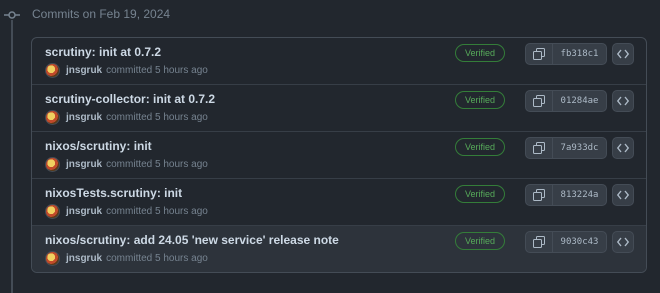 Image resolution: width=660 pixels, height=293 pixels. I want to click on commit-sha-link: 9030c43, so click(579, 242).